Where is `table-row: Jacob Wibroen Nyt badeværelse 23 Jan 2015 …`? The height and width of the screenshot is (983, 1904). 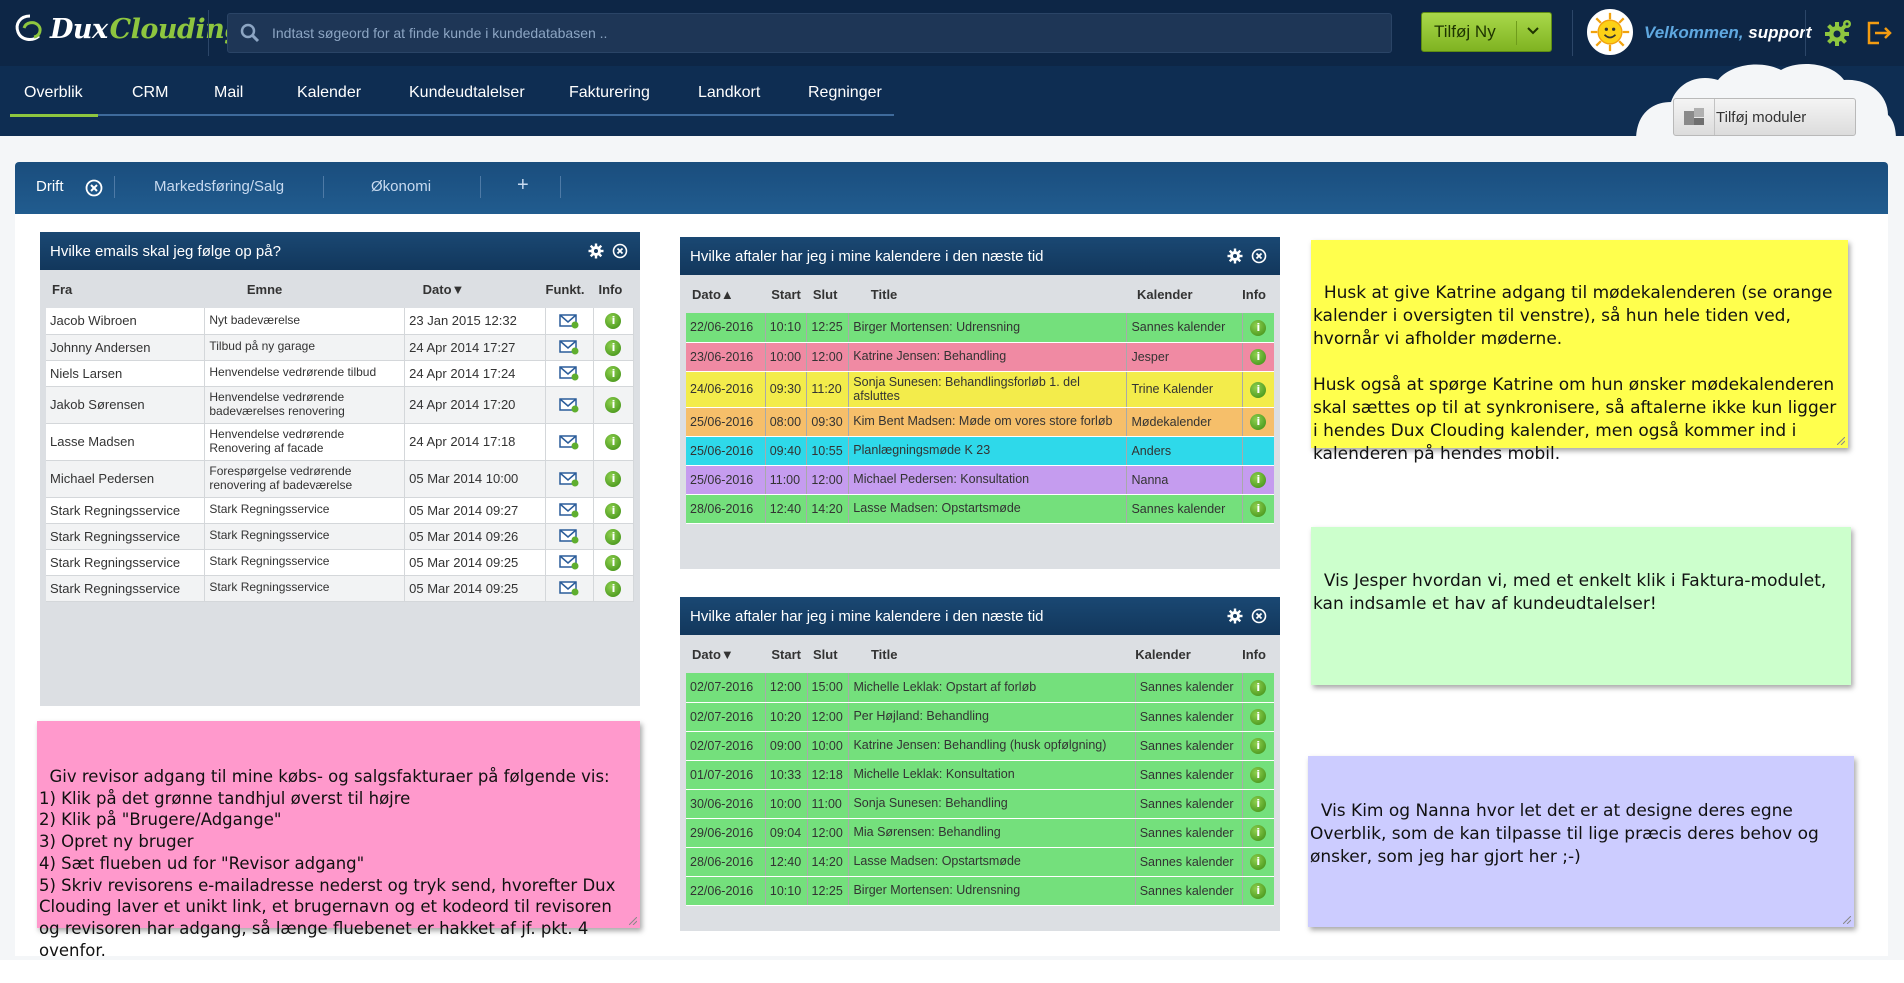 table-row: Jacob Wibroen Nyt badeværelse 23 Jan 2015 … is located at coordinates (340, 321).